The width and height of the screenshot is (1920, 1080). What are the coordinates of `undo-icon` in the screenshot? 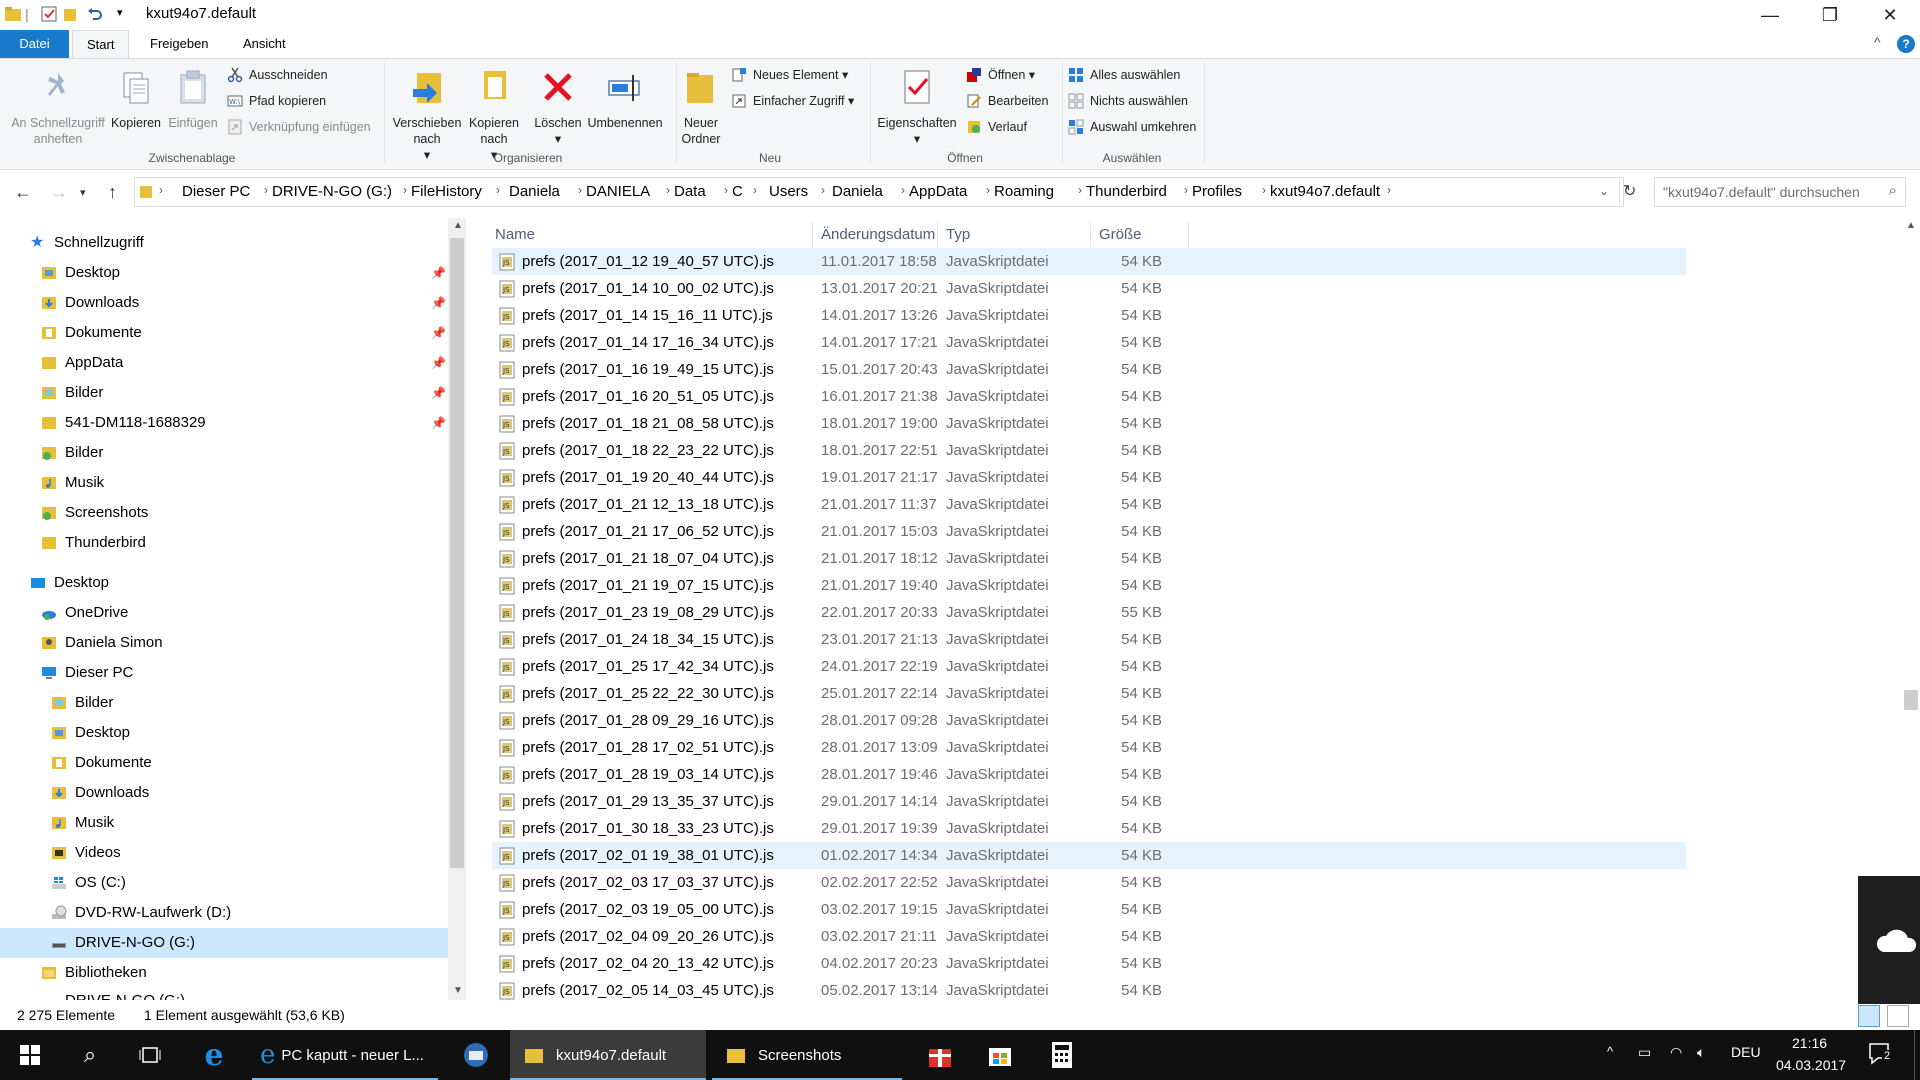 It's located at (95, 14).